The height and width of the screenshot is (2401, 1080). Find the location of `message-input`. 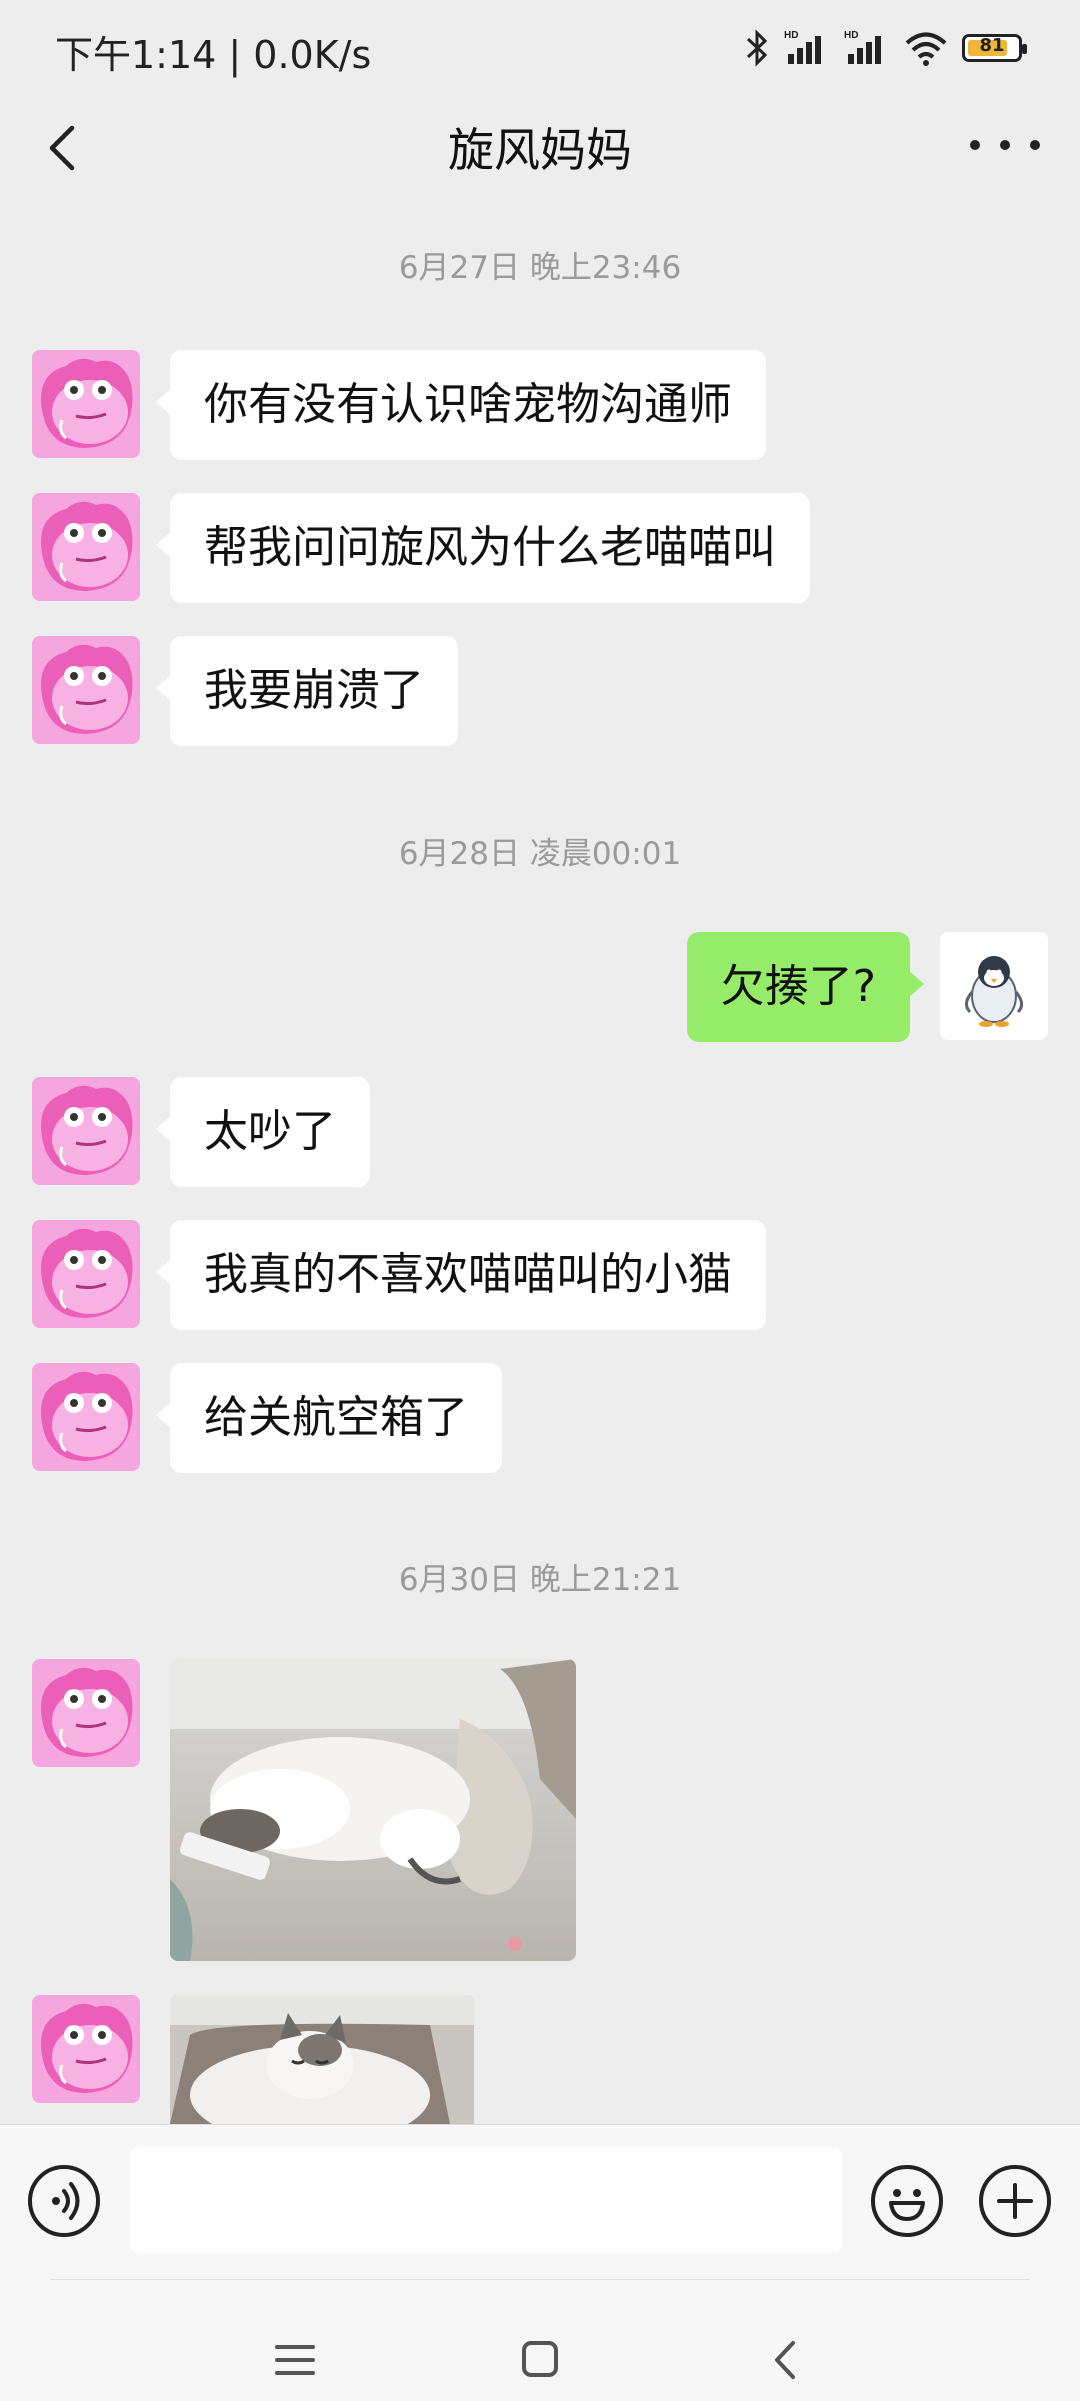

message-input is located at coordinates (486, 2200).